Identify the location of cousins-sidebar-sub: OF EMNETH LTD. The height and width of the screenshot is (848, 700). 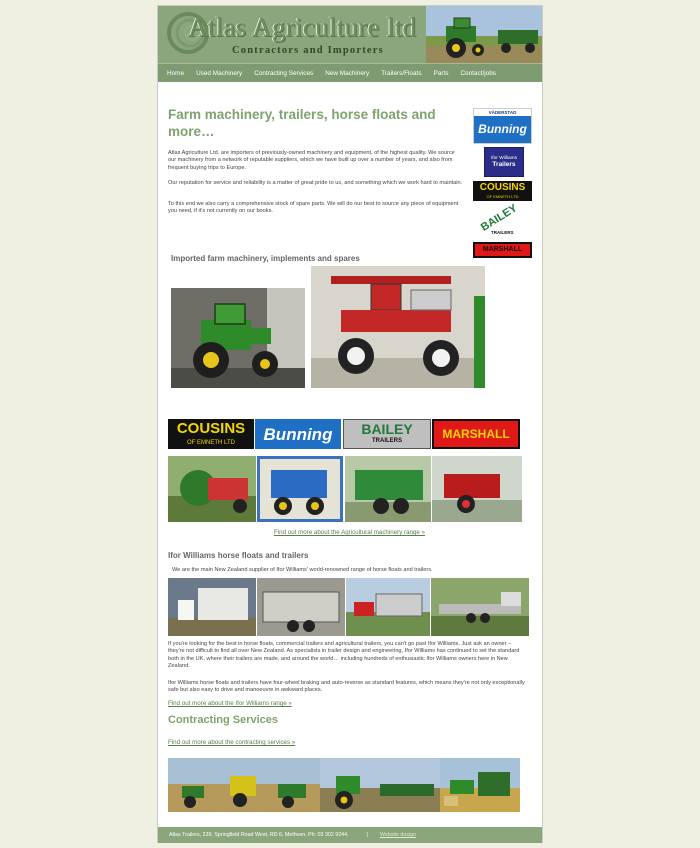
(502, 196).